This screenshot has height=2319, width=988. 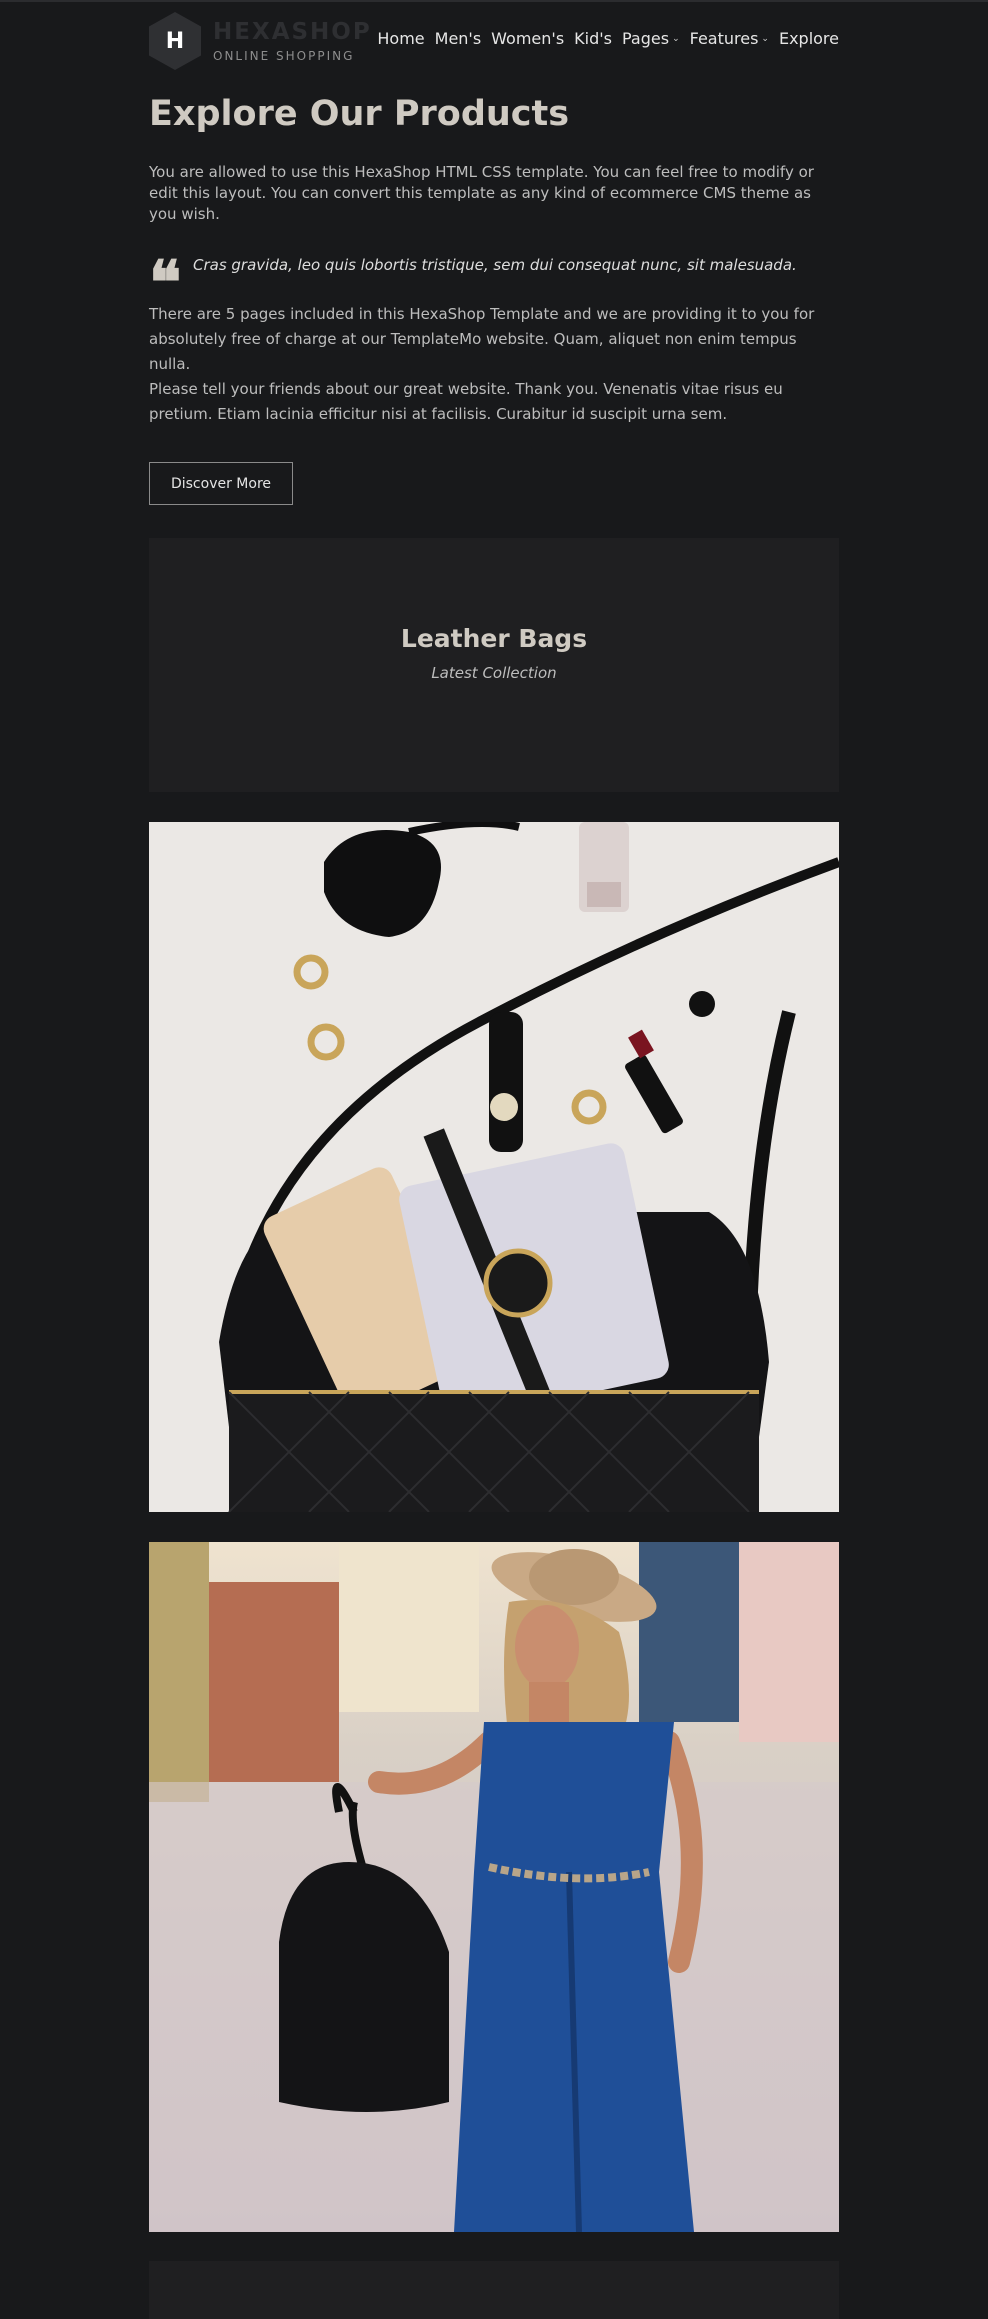 I want to click on logo-hex-icon: H, so click(x=175, y=41).